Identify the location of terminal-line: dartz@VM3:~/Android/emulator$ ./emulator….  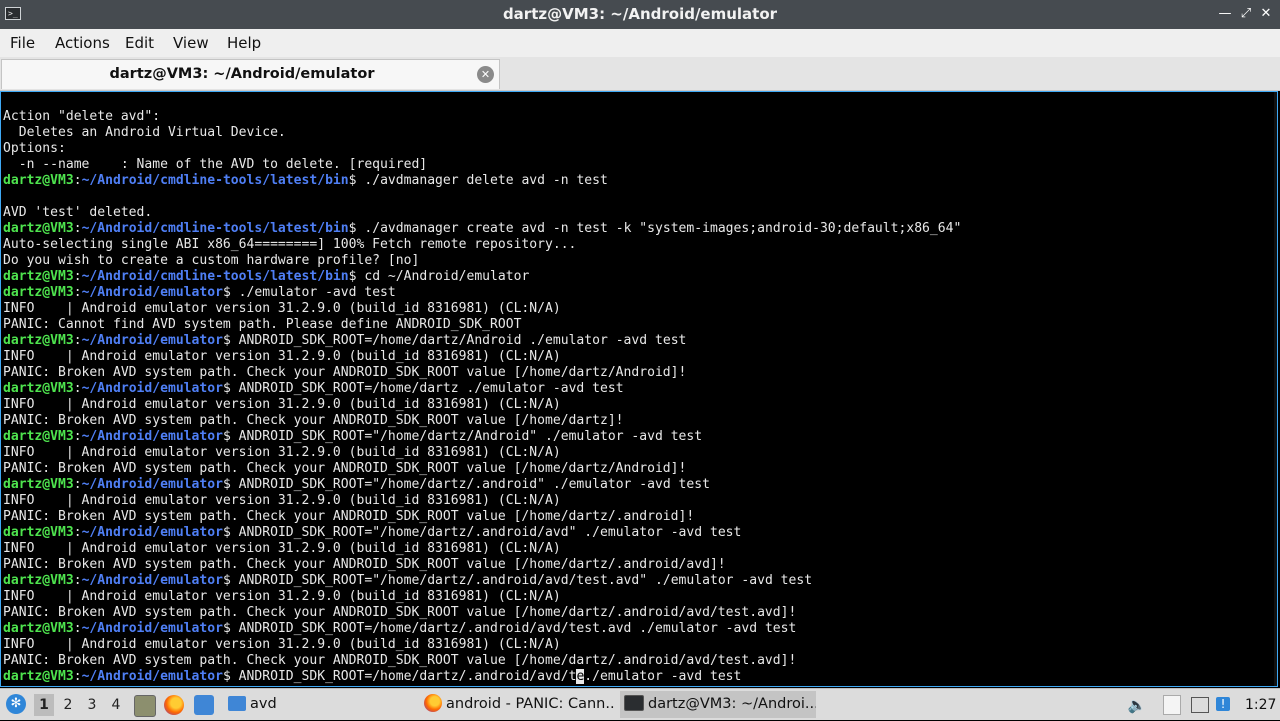
(199, 292).